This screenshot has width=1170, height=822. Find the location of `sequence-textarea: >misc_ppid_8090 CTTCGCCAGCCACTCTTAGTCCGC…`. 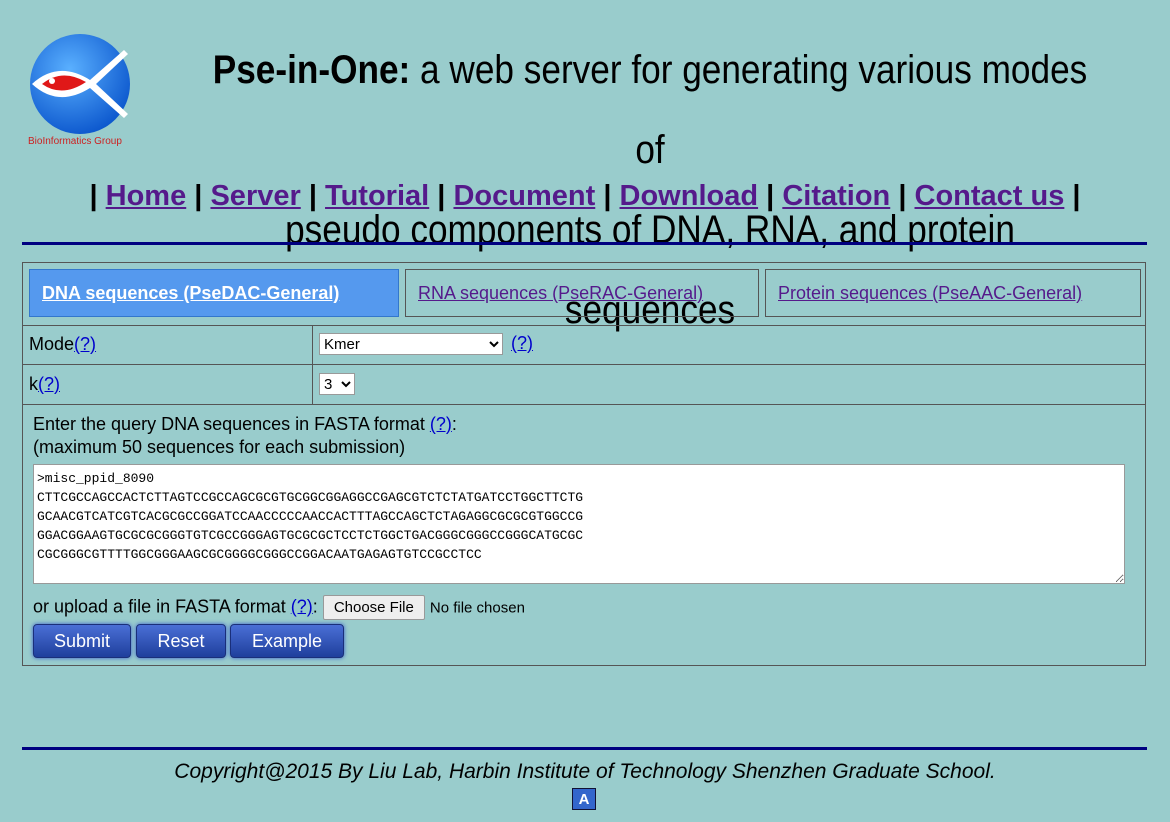

sequence-textarea: >misc_ppid_8090 CTTCGCCAGCCACTCTTAGTCCGC… is located at coordinates (579, 524).